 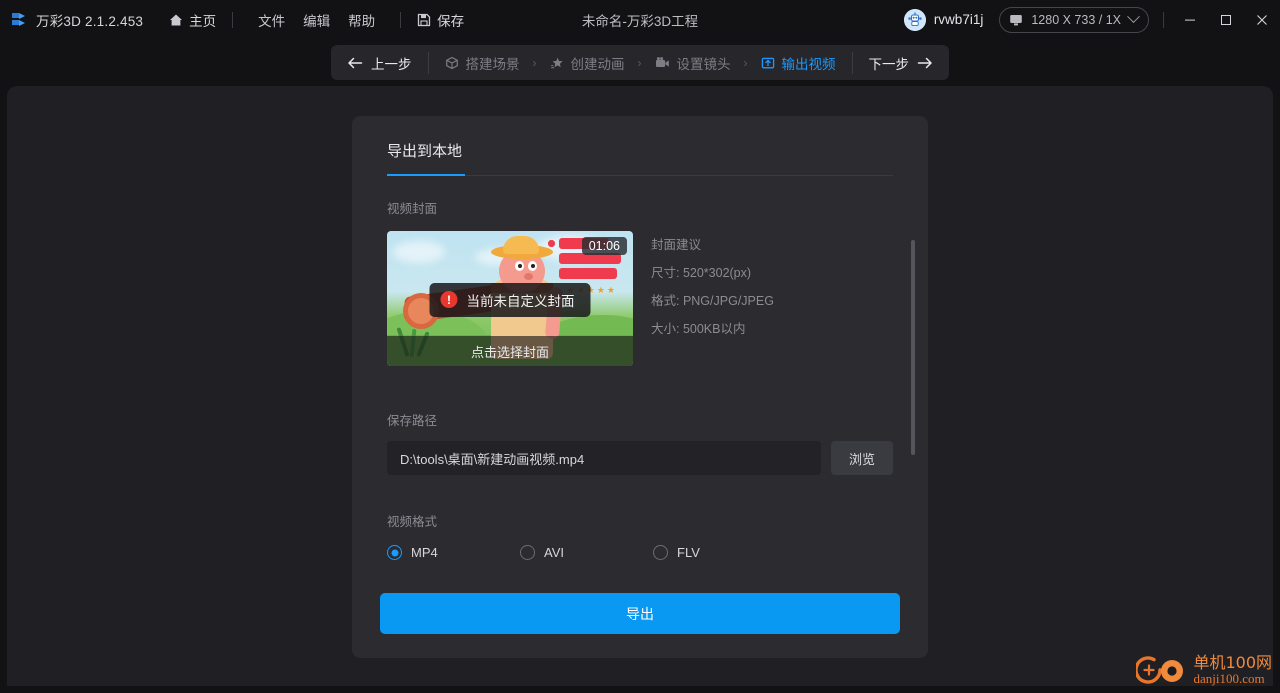 I want to click on danji100-logo-icon, so click(x=1160, y=670).